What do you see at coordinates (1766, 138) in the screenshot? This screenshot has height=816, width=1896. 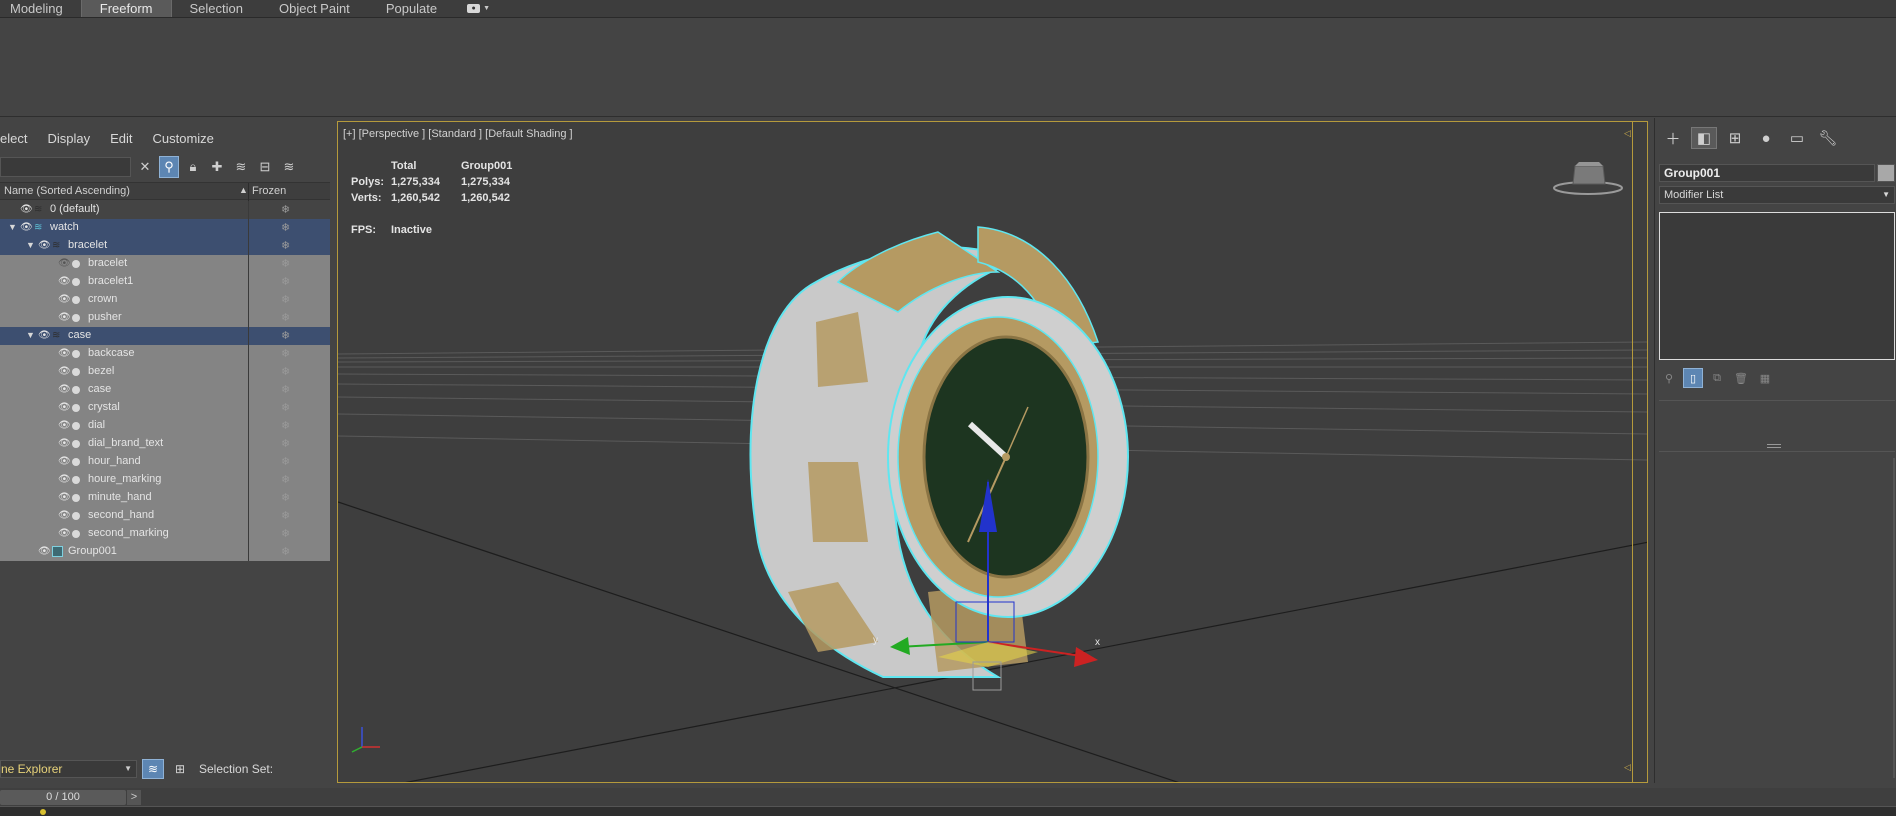 I see `tab-motion: ●` at bounding box center [1766, 138].